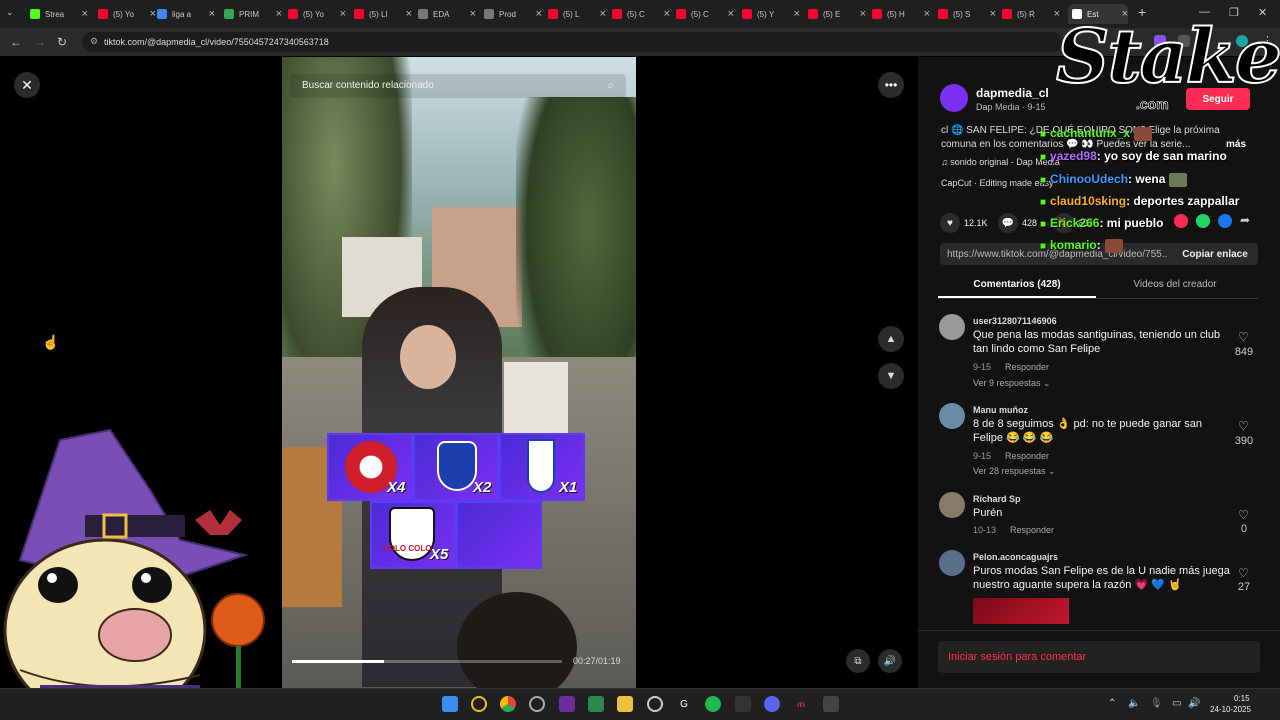  Describe the element at coordinates (964, 223) in the screenshot. I see `like-button: ♥ 12.1K` at that location.